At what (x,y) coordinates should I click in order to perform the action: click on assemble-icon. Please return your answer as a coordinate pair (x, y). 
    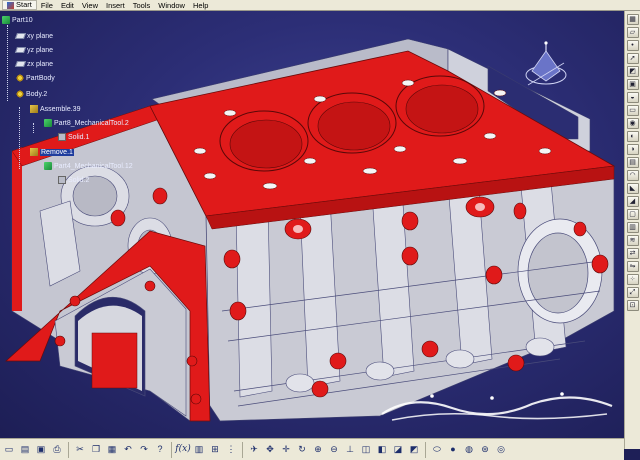
    Looking at the image, I should click on (34, 109).